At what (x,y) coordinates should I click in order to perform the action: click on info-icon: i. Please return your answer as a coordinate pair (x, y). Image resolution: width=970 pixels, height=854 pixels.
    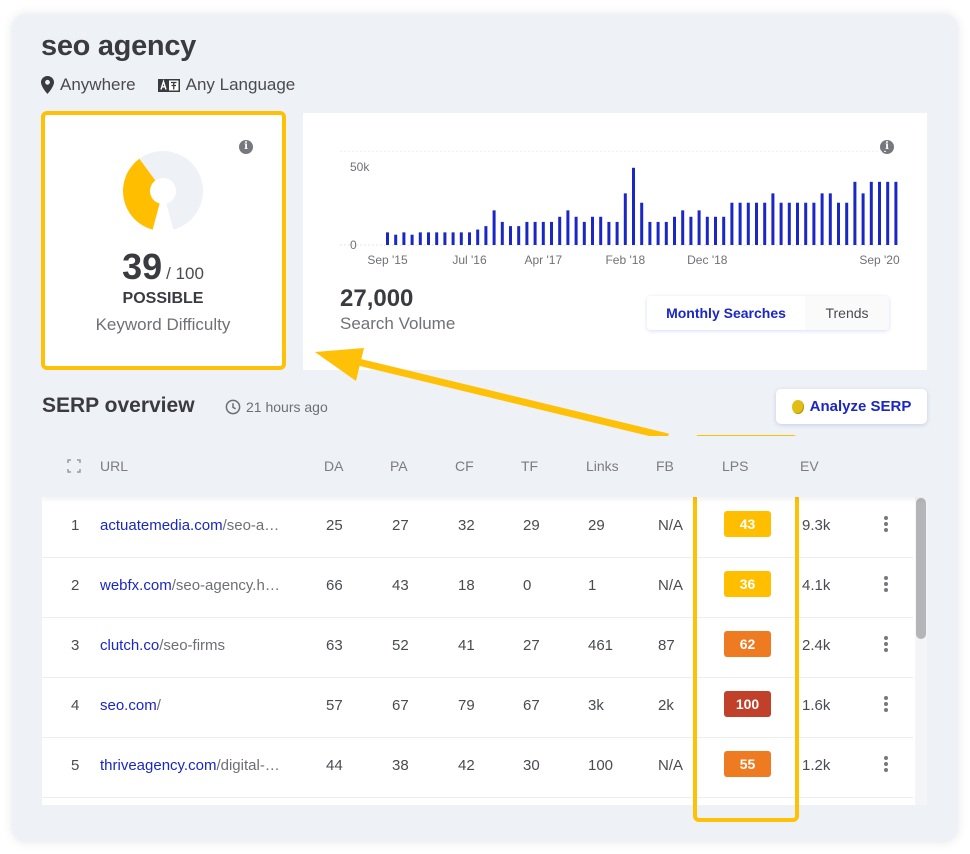
    Looking at the image, I should click on (246, 147).